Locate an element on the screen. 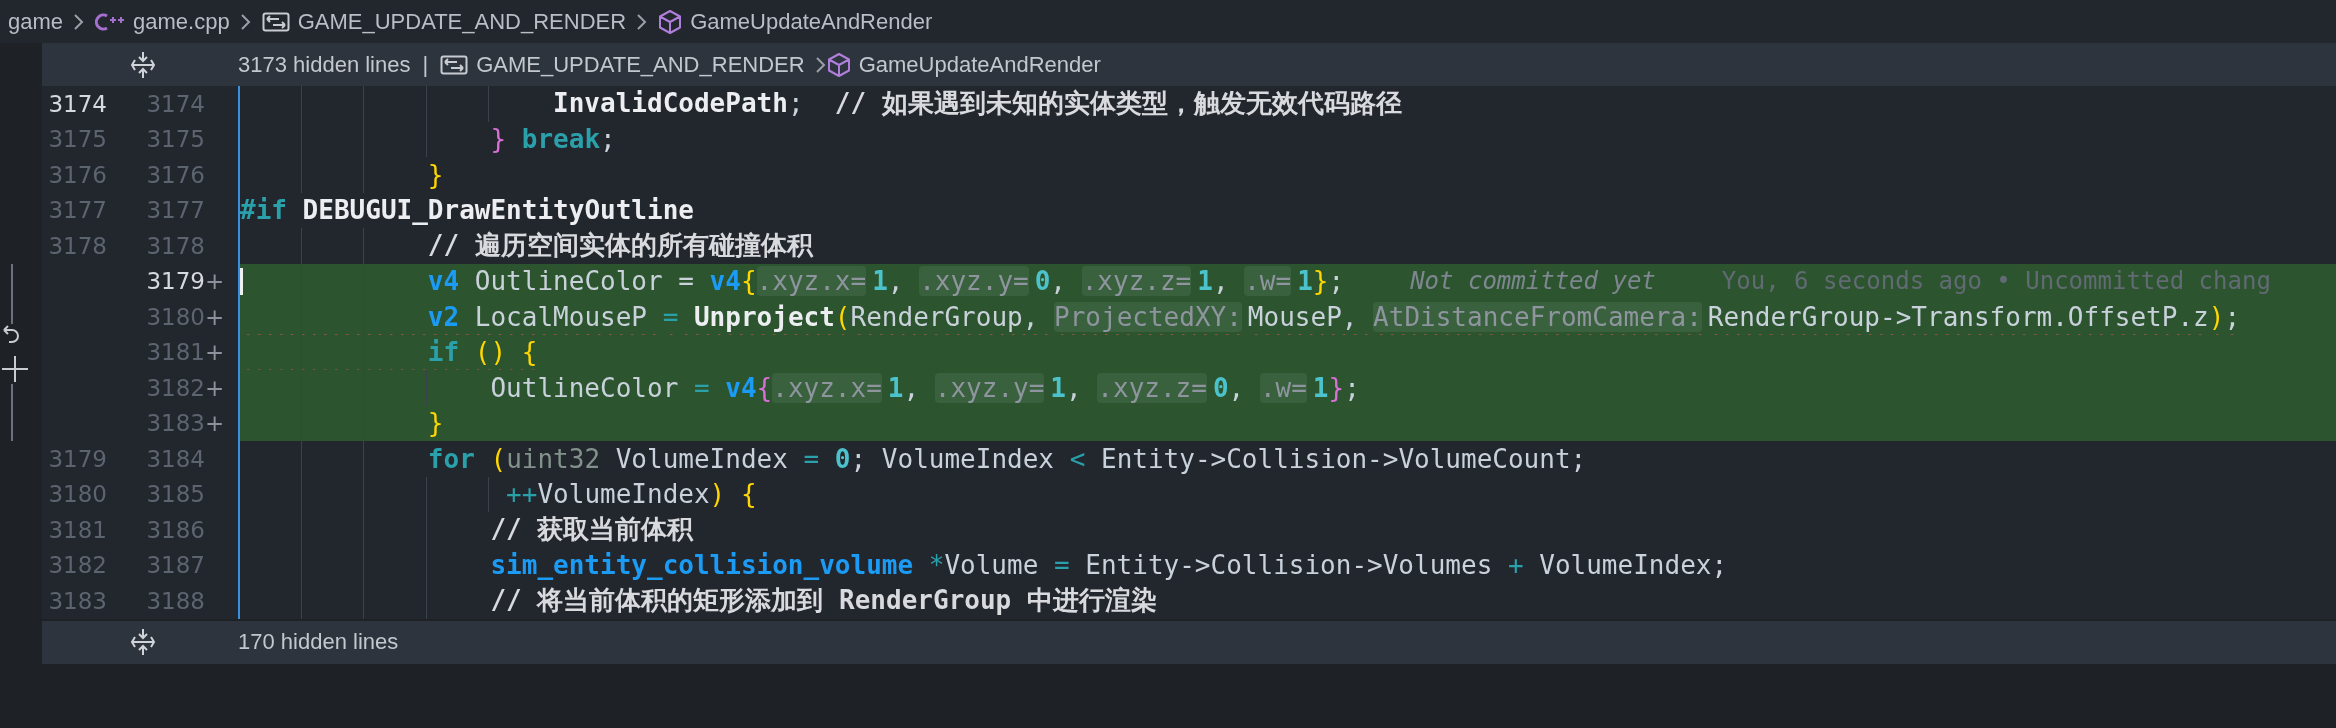  code-line: ++VolumeIndex) { is located at coordinates (631, 494).